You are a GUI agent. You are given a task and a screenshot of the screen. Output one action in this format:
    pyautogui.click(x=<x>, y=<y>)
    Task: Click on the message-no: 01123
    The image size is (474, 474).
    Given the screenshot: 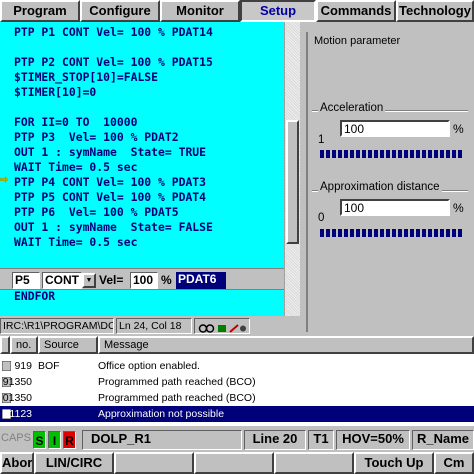 What is the action you would take?
    pyautogui.click(x=17, y=414)
    